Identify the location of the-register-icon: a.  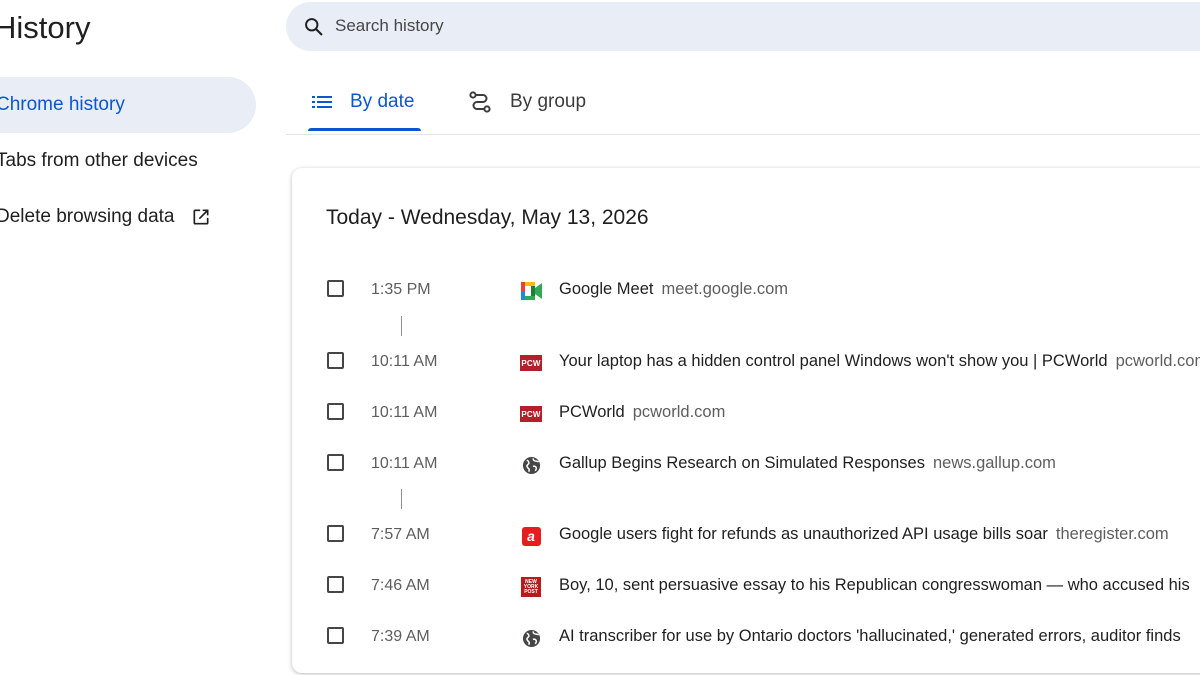
(531, 536).